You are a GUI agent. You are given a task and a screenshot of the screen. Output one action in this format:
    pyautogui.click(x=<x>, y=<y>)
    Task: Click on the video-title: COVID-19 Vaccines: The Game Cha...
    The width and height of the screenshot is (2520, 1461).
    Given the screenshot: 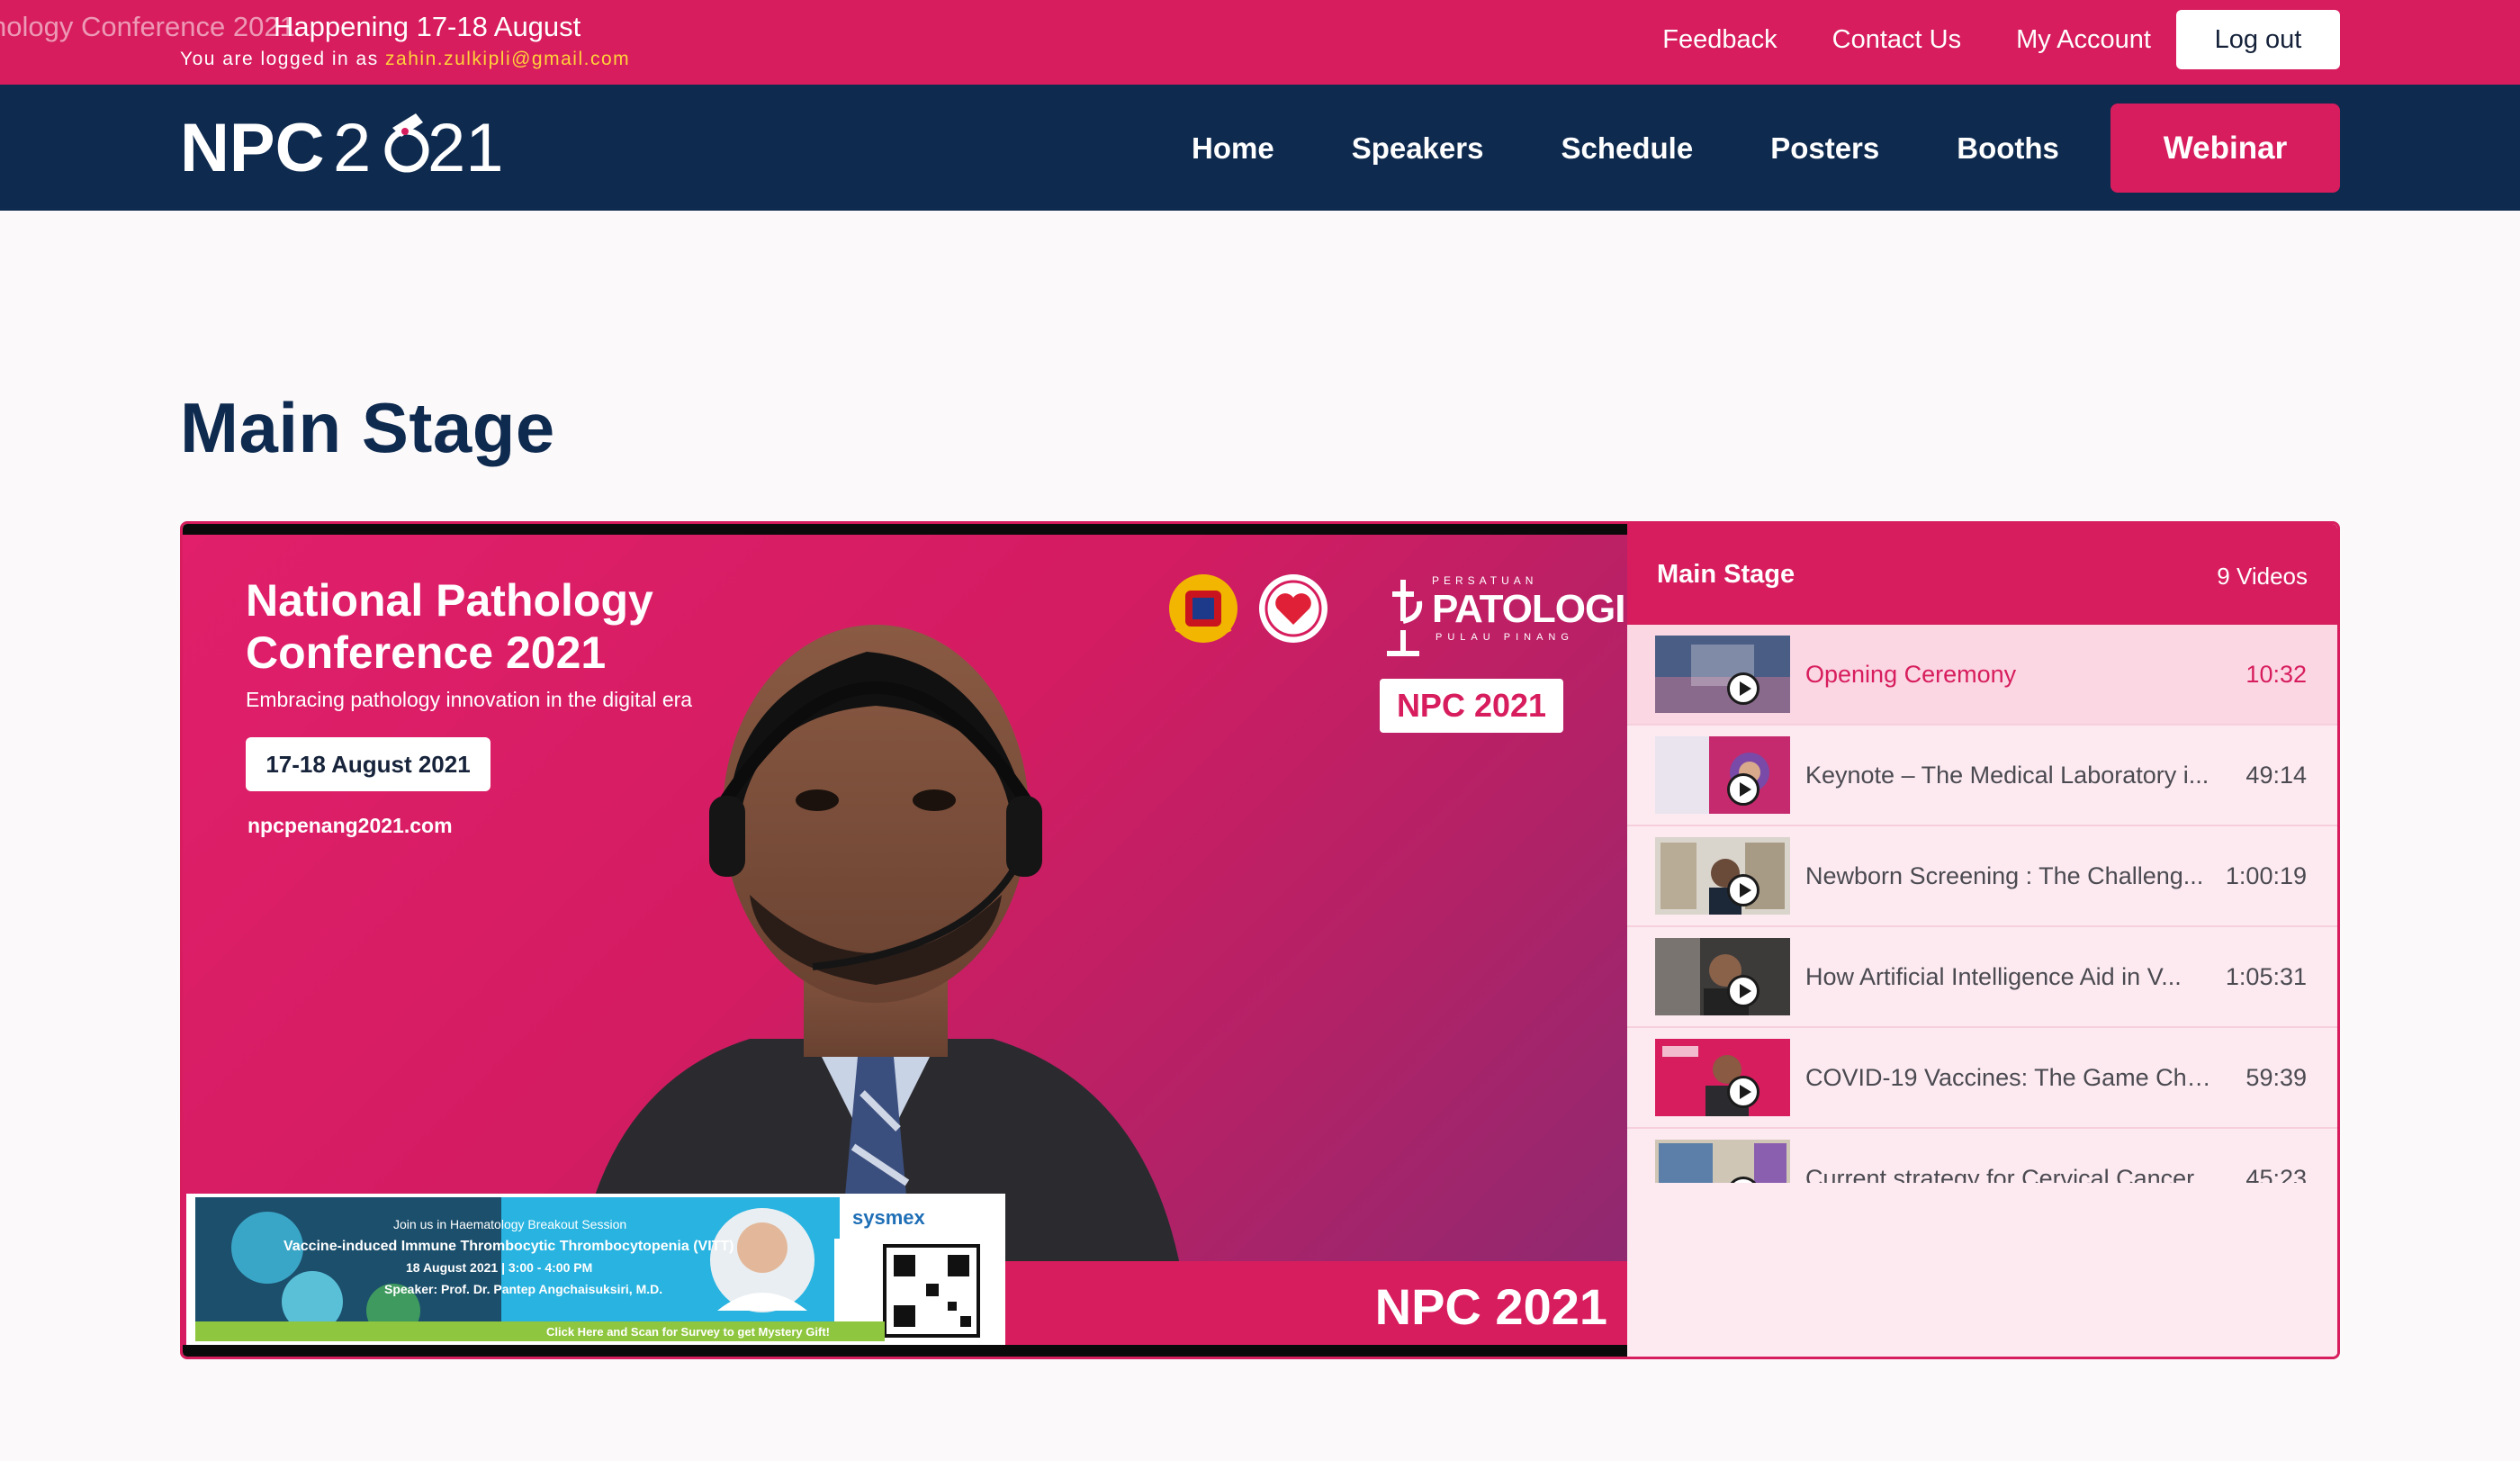 What is the action you would take?
    pyautogui.click(x=2012, y=1077)
    